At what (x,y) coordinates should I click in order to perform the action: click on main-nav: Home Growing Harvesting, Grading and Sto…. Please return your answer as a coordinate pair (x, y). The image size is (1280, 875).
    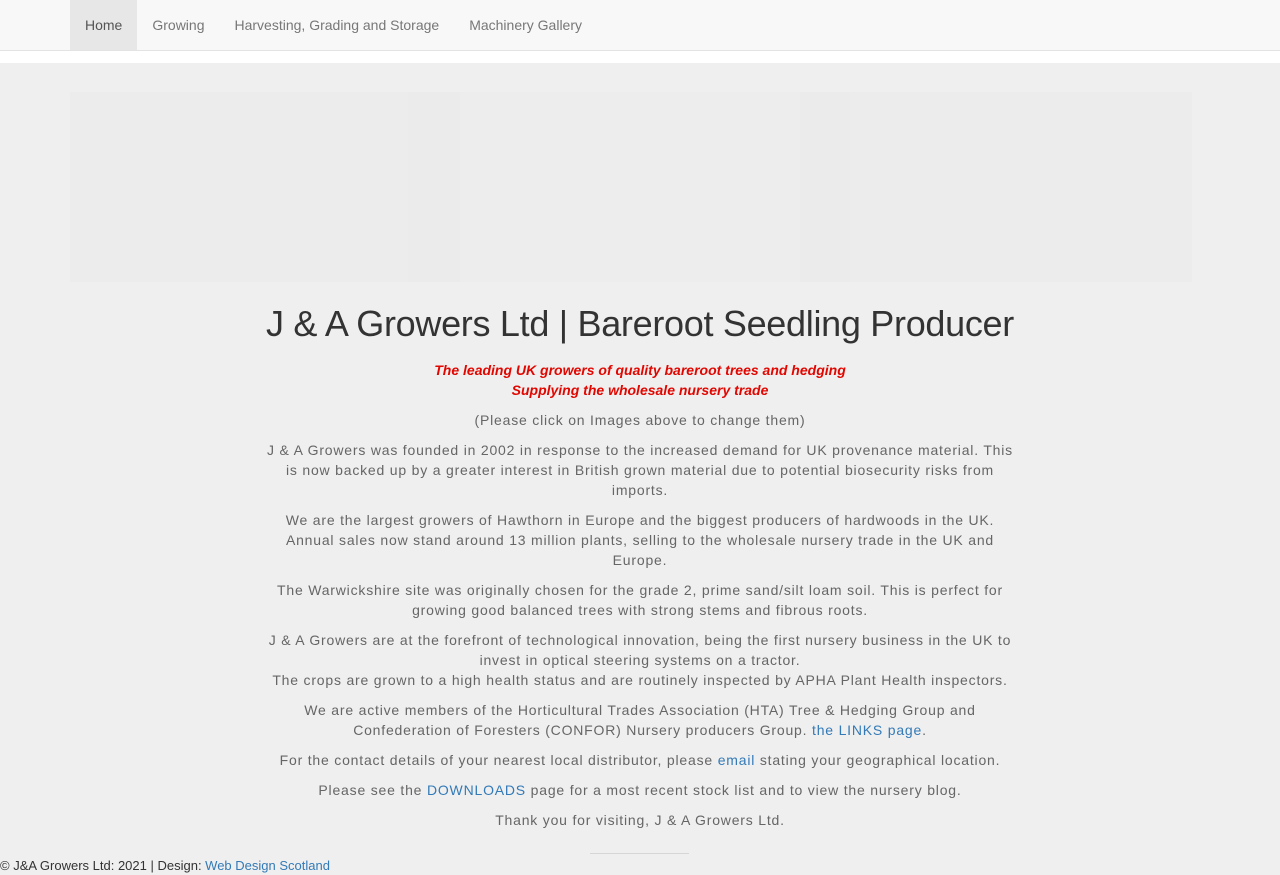
    Looking at the image, I should click on (333, 25).